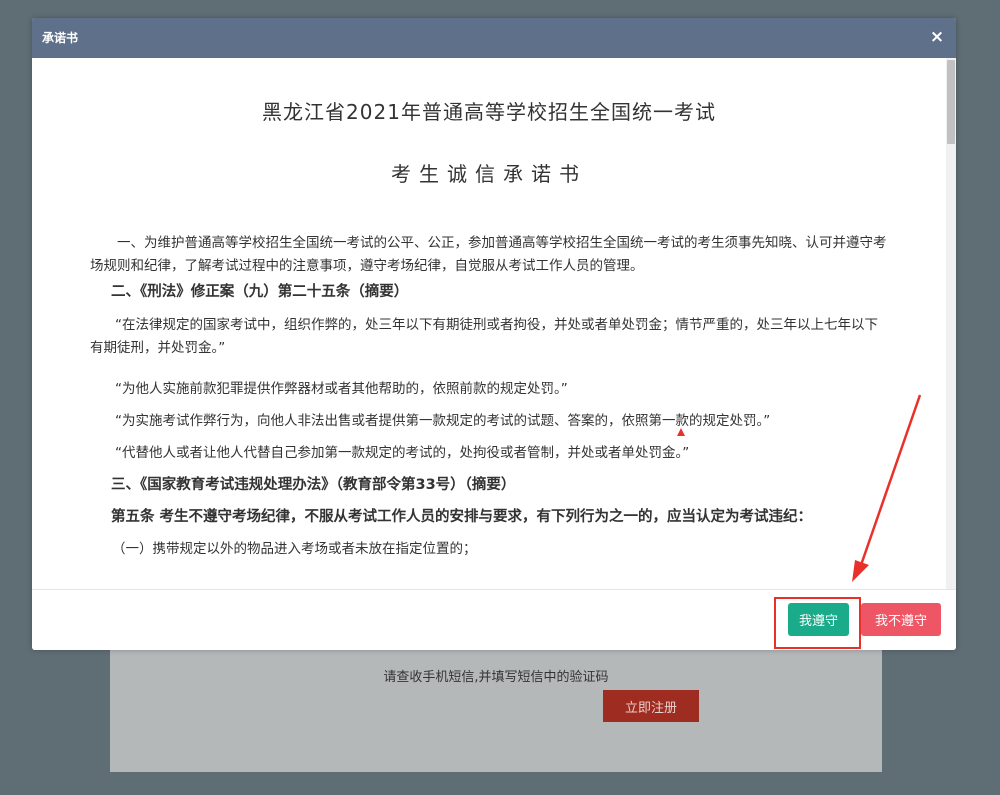 This screenshot has height=795, width=1000. I want to click on close-icon: ×, so click(937, 37).